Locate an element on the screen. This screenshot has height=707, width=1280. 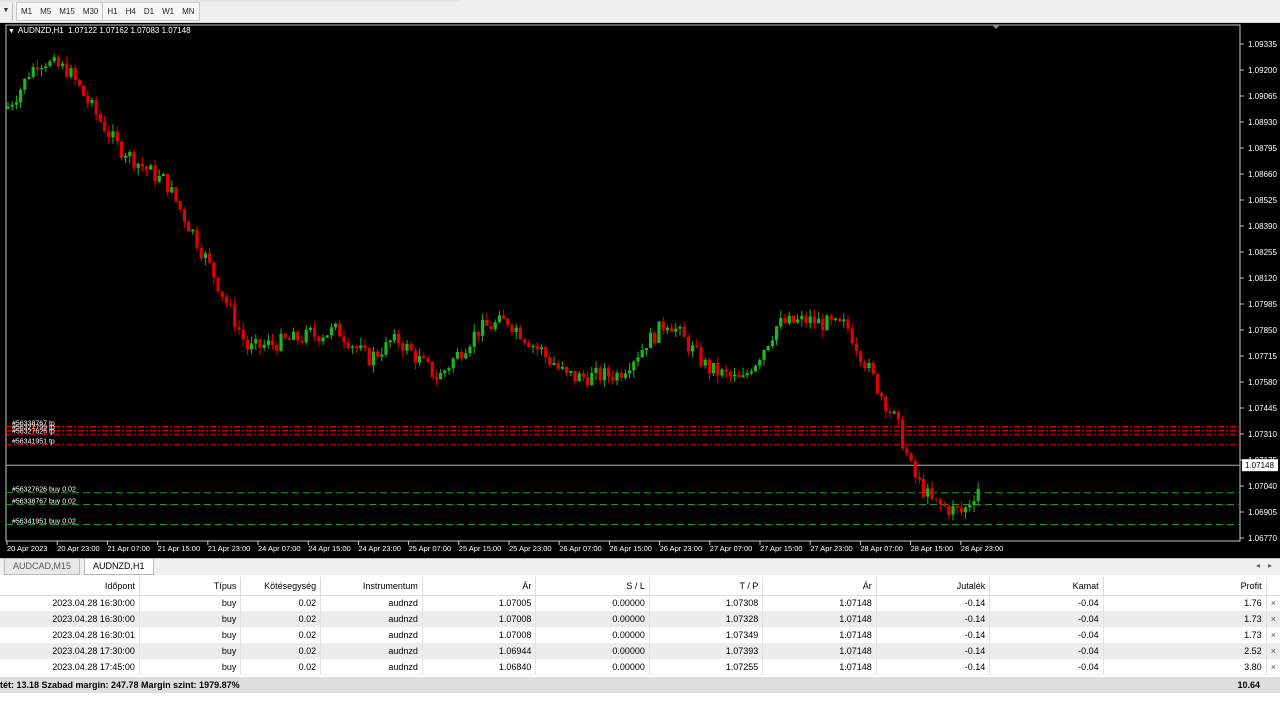
cell-volume: 0.02 is located at coordinates (281, 603).